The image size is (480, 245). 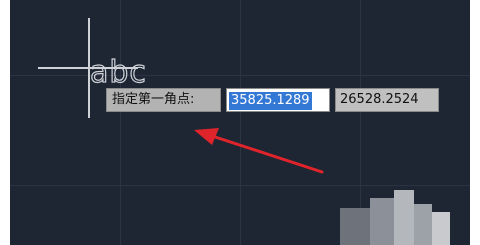 I want to click on blurred-watermark, so click(x=395, y=217).